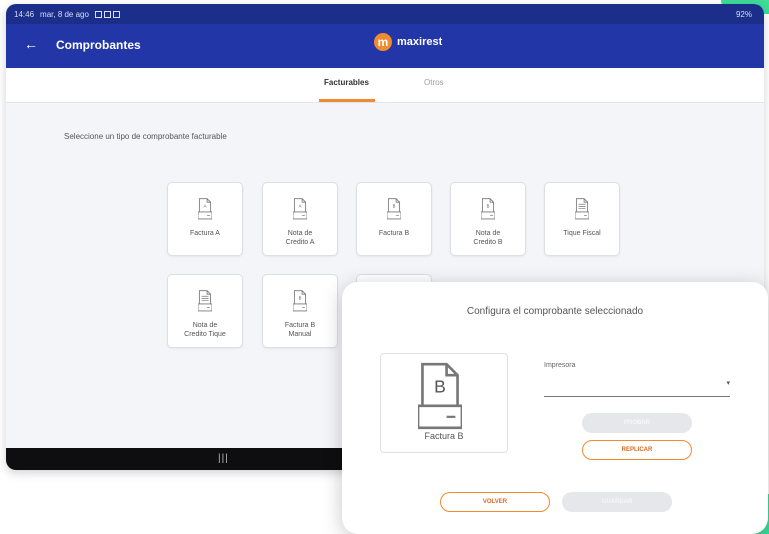 This screenshot has height=534, width=769. Describe the element at coordinates (582, 233) in the screenshot. I see `voucher-type-label: Tique Fiscal` at that location.